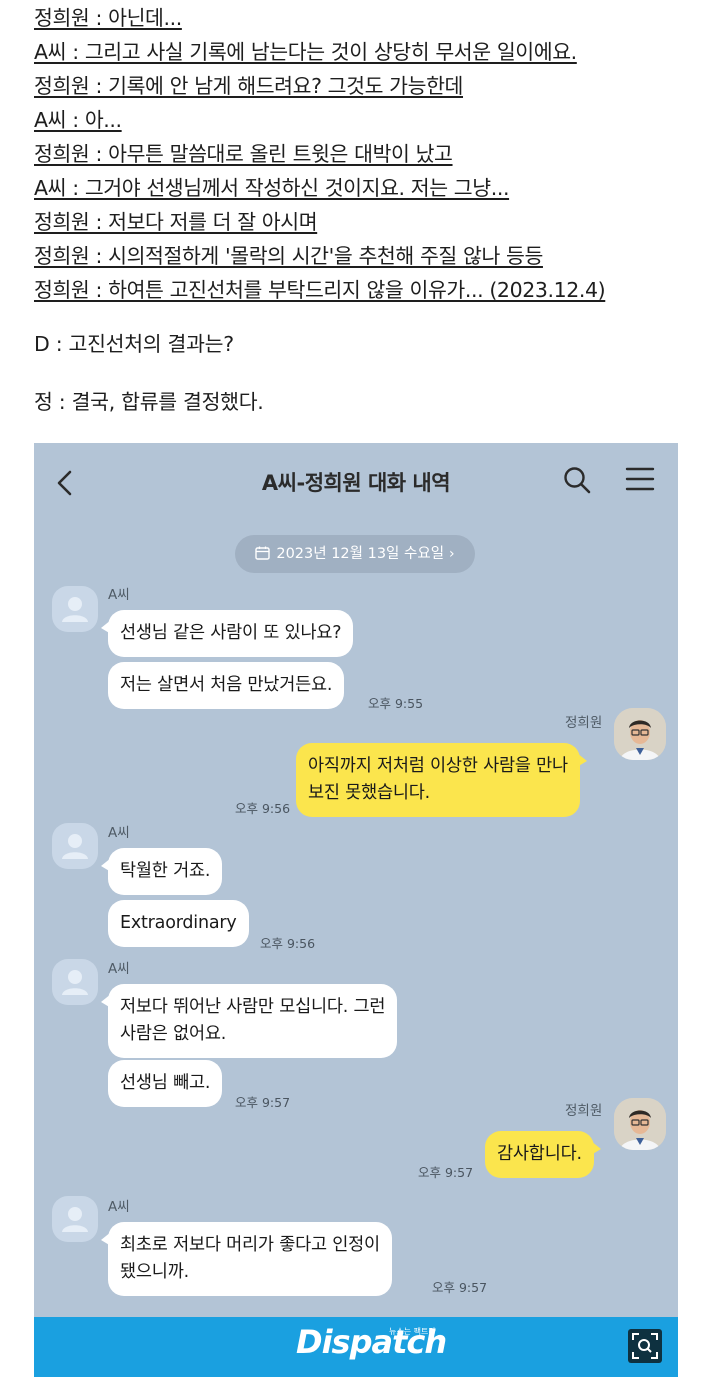 This screenshot has width=714, height=1380. I want to click on message-bubble: 최초로 저보다 머리가 좋다고 인정이 됐으니까., so click(246, 1259).